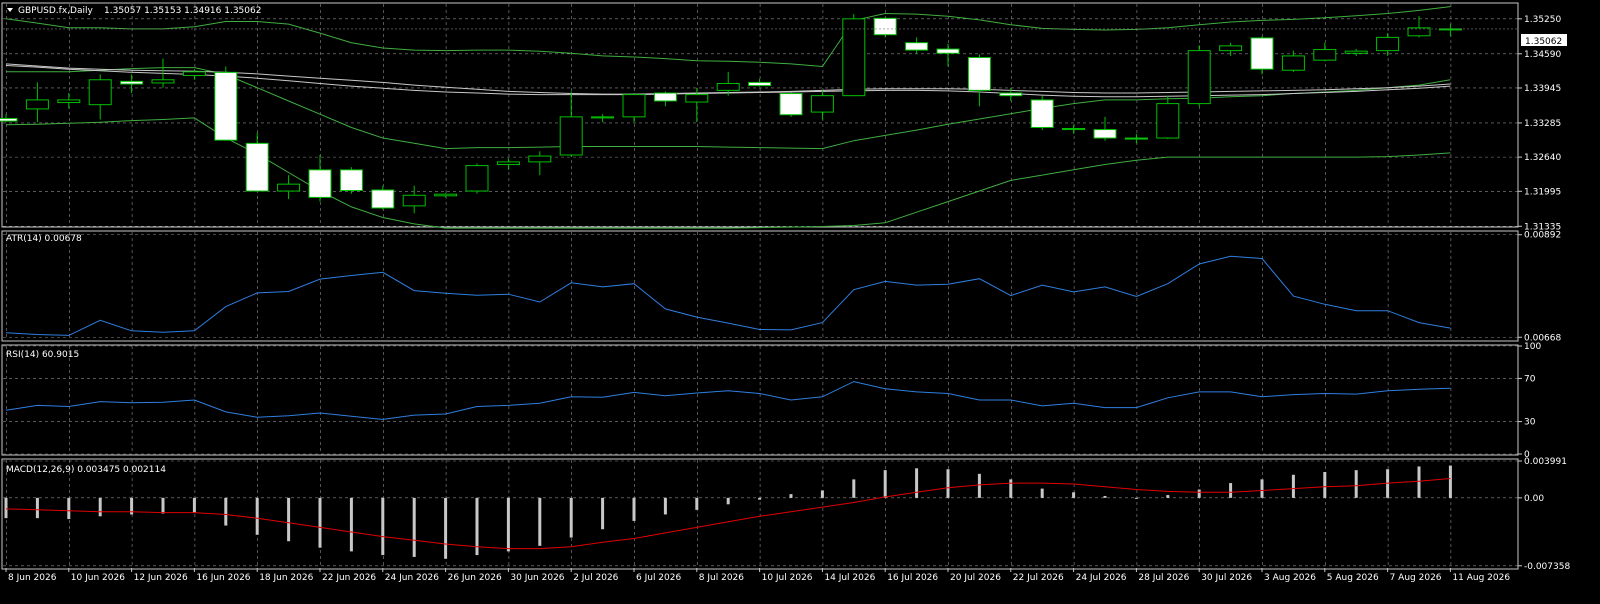  Describe the element at coordinates (55, 11) in the screenshot. I see `symbol-label: GBPUSD.fx,Daily` at that location.